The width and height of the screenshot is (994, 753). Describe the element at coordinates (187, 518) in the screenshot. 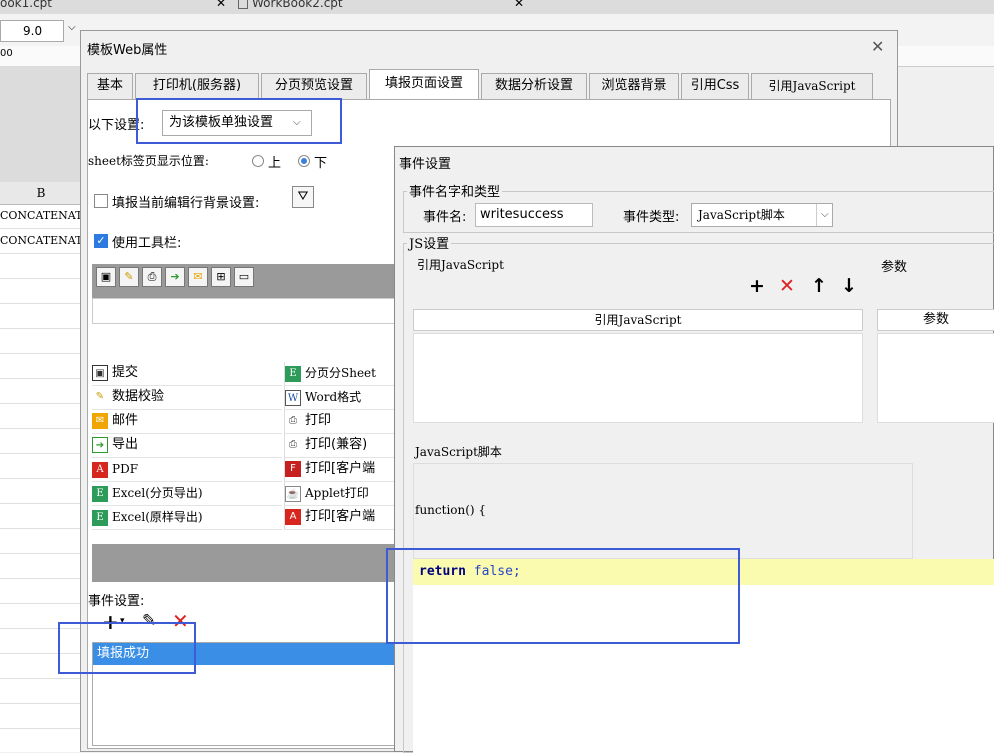

I see `list-item: E Excel(原样导出)` at that location.